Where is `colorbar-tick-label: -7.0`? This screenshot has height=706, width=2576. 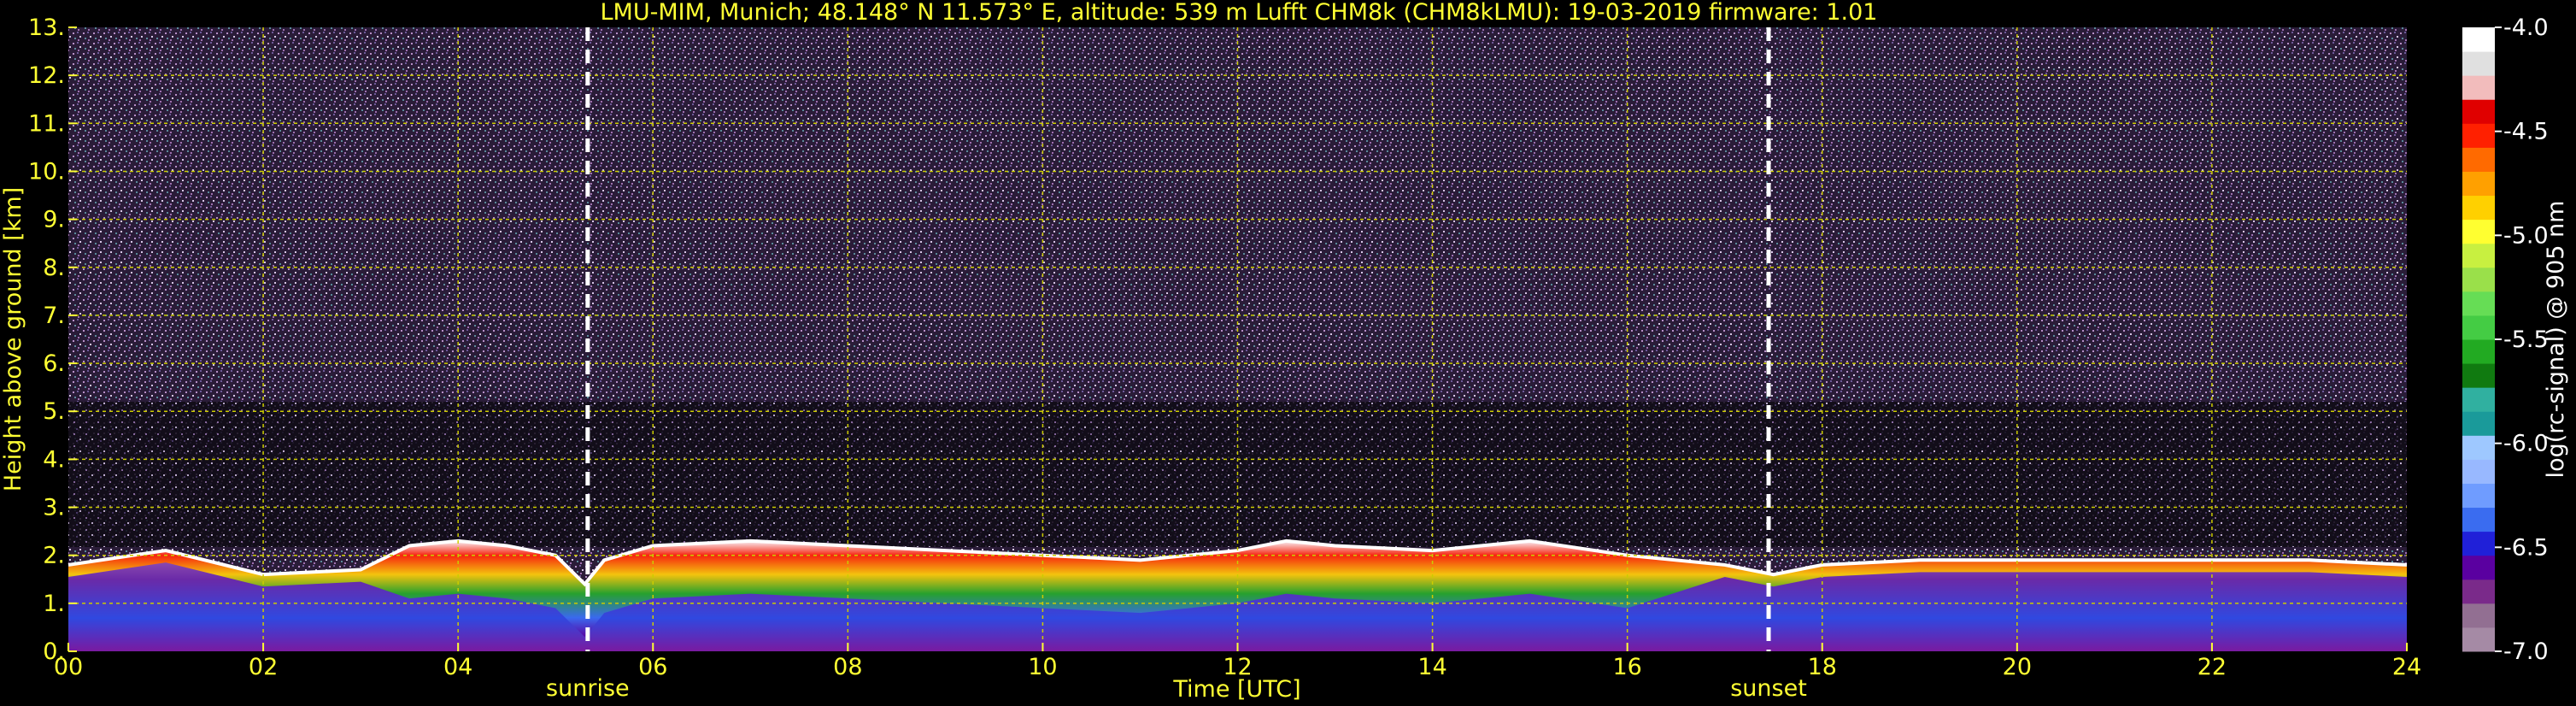
colorbar-tick-label: -7.0 is located at coordinates (2526, 651).